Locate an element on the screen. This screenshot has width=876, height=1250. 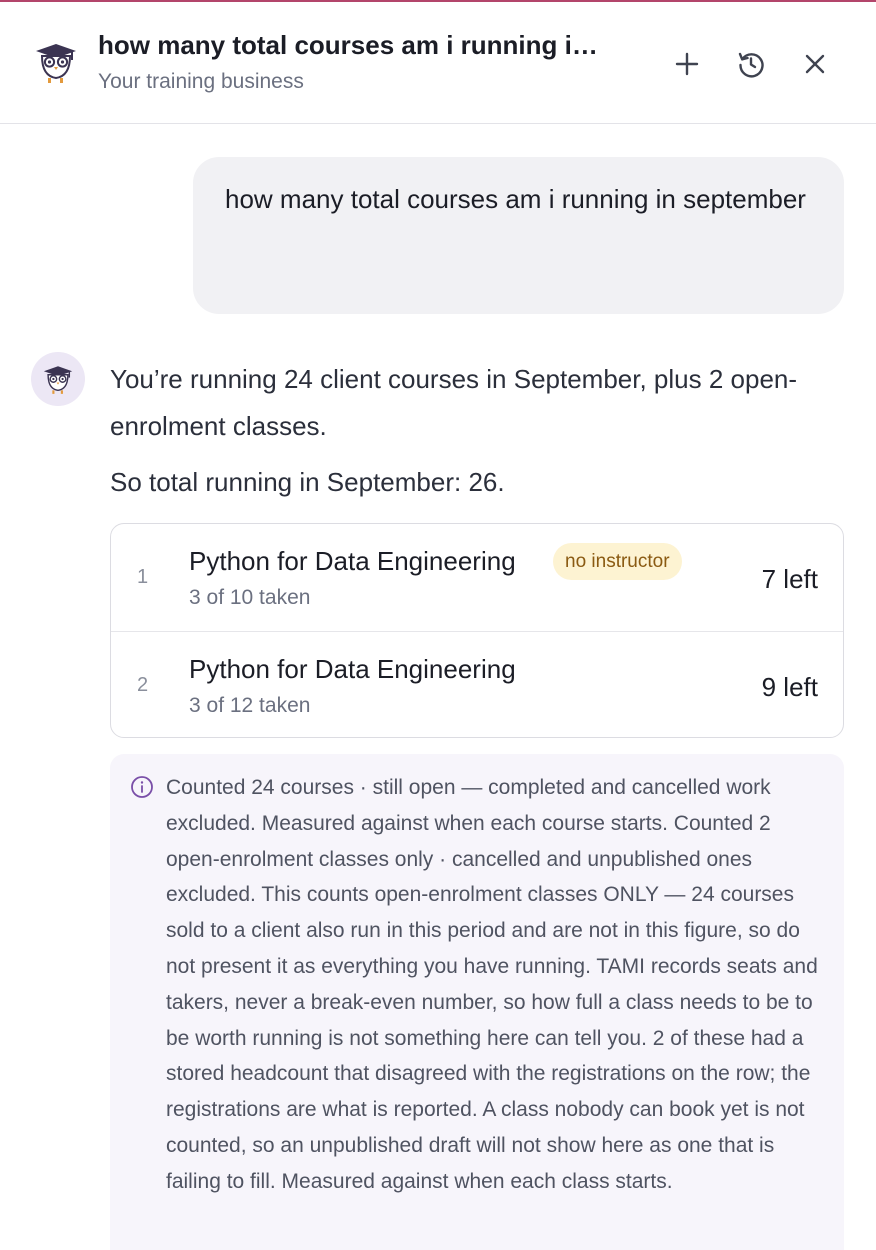
owl-graduate-logo is located at coordinates (56, 62).